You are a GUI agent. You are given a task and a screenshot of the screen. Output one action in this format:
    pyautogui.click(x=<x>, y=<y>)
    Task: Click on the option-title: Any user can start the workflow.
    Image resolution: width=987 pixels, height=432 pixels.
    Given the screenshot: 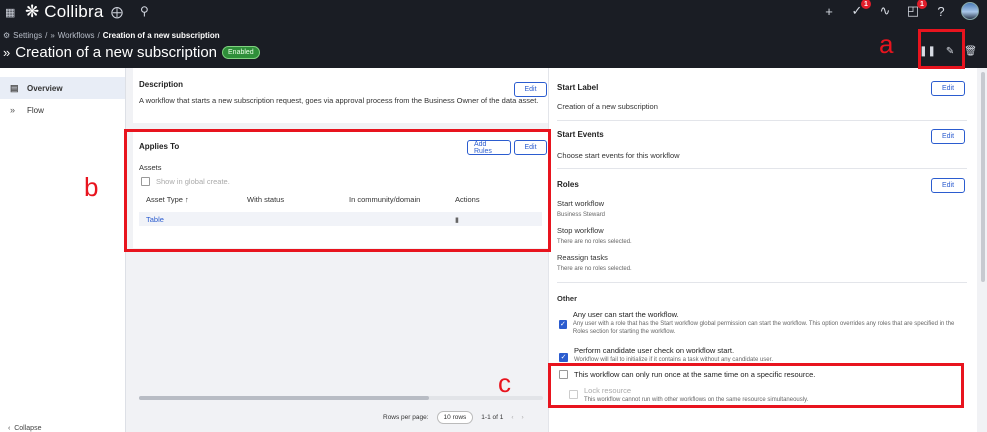 What is the action you would take?
    pyautogui.click(x=625, y=314)
    